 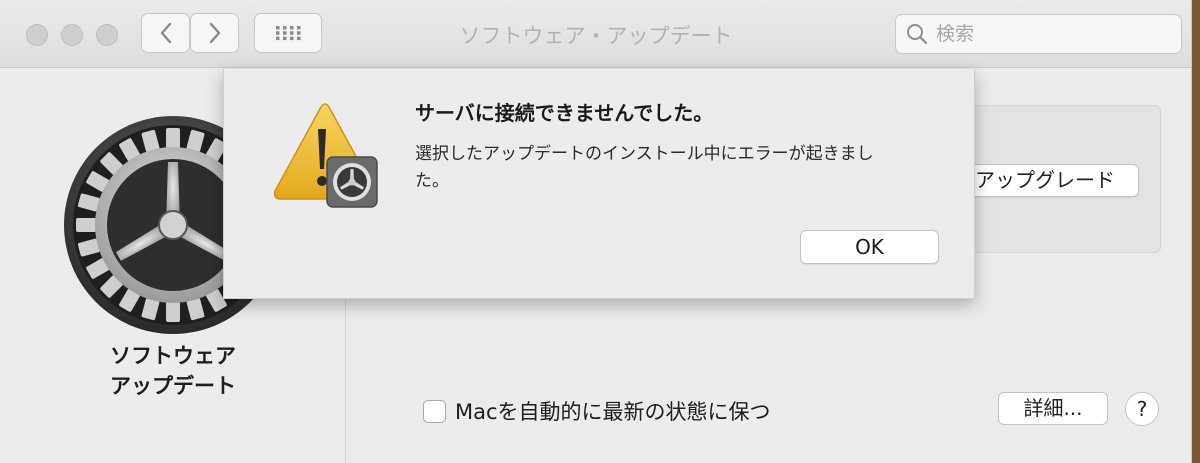 I want to click on alert-message: 選択したアップデートのインストール中にエラーが起きました。, so click(x=644, y=167).